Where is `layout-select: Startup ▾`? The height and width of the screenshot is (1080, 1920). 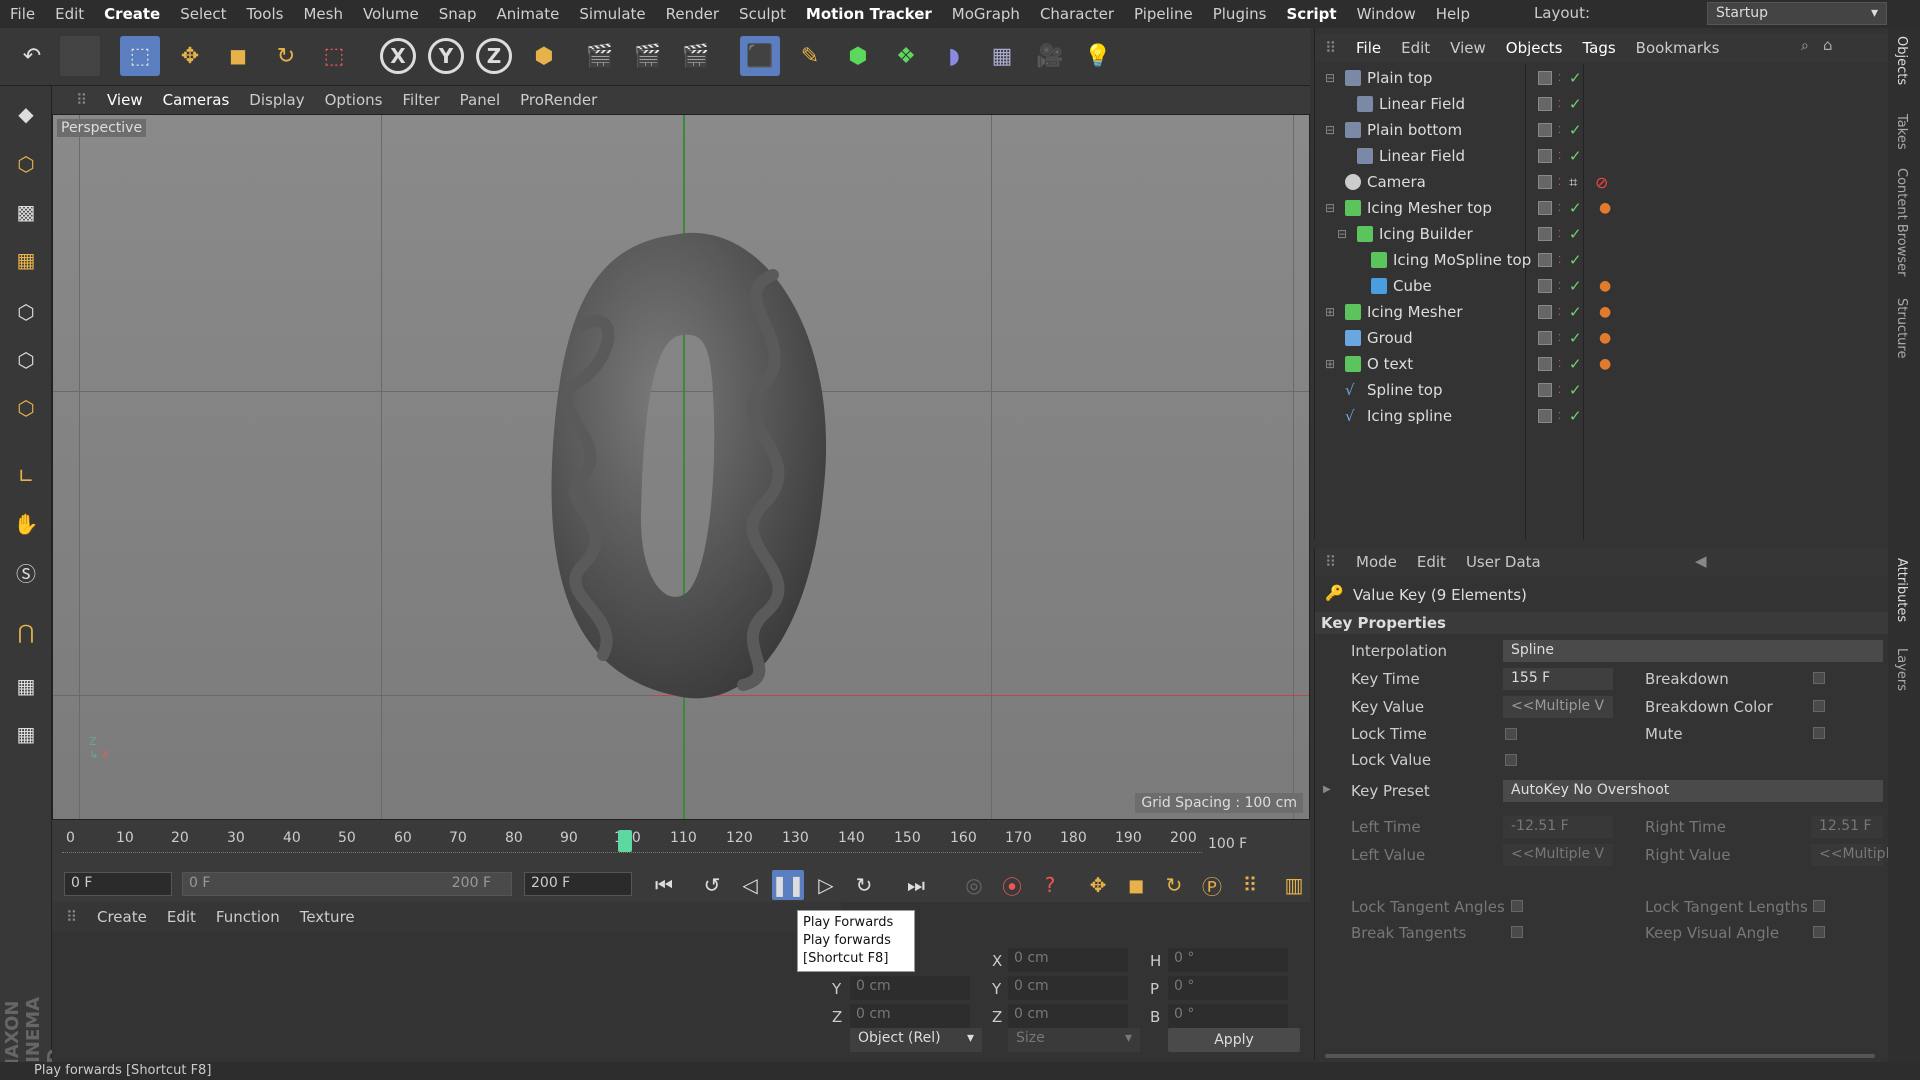
layout-select: Startup ▾ is located at coordinates (1797, 13).